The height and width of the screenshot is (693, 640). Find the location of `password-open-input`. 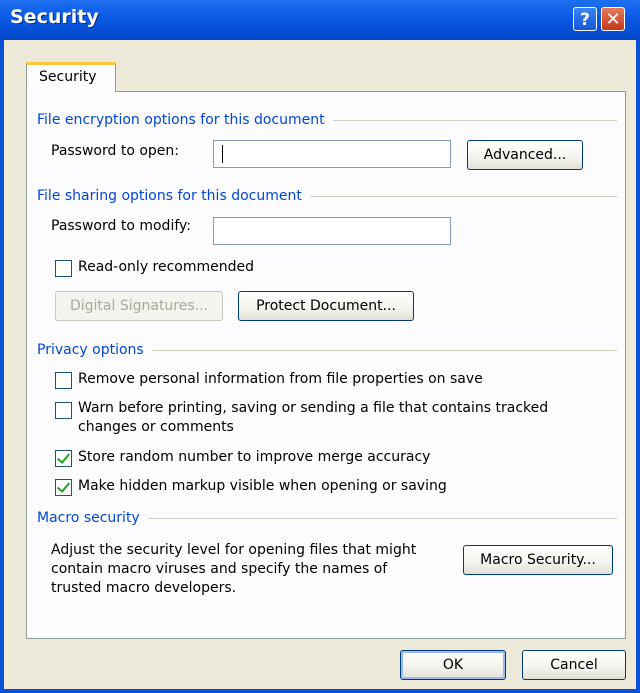

password-open-input is located at coordinates (332, 154).